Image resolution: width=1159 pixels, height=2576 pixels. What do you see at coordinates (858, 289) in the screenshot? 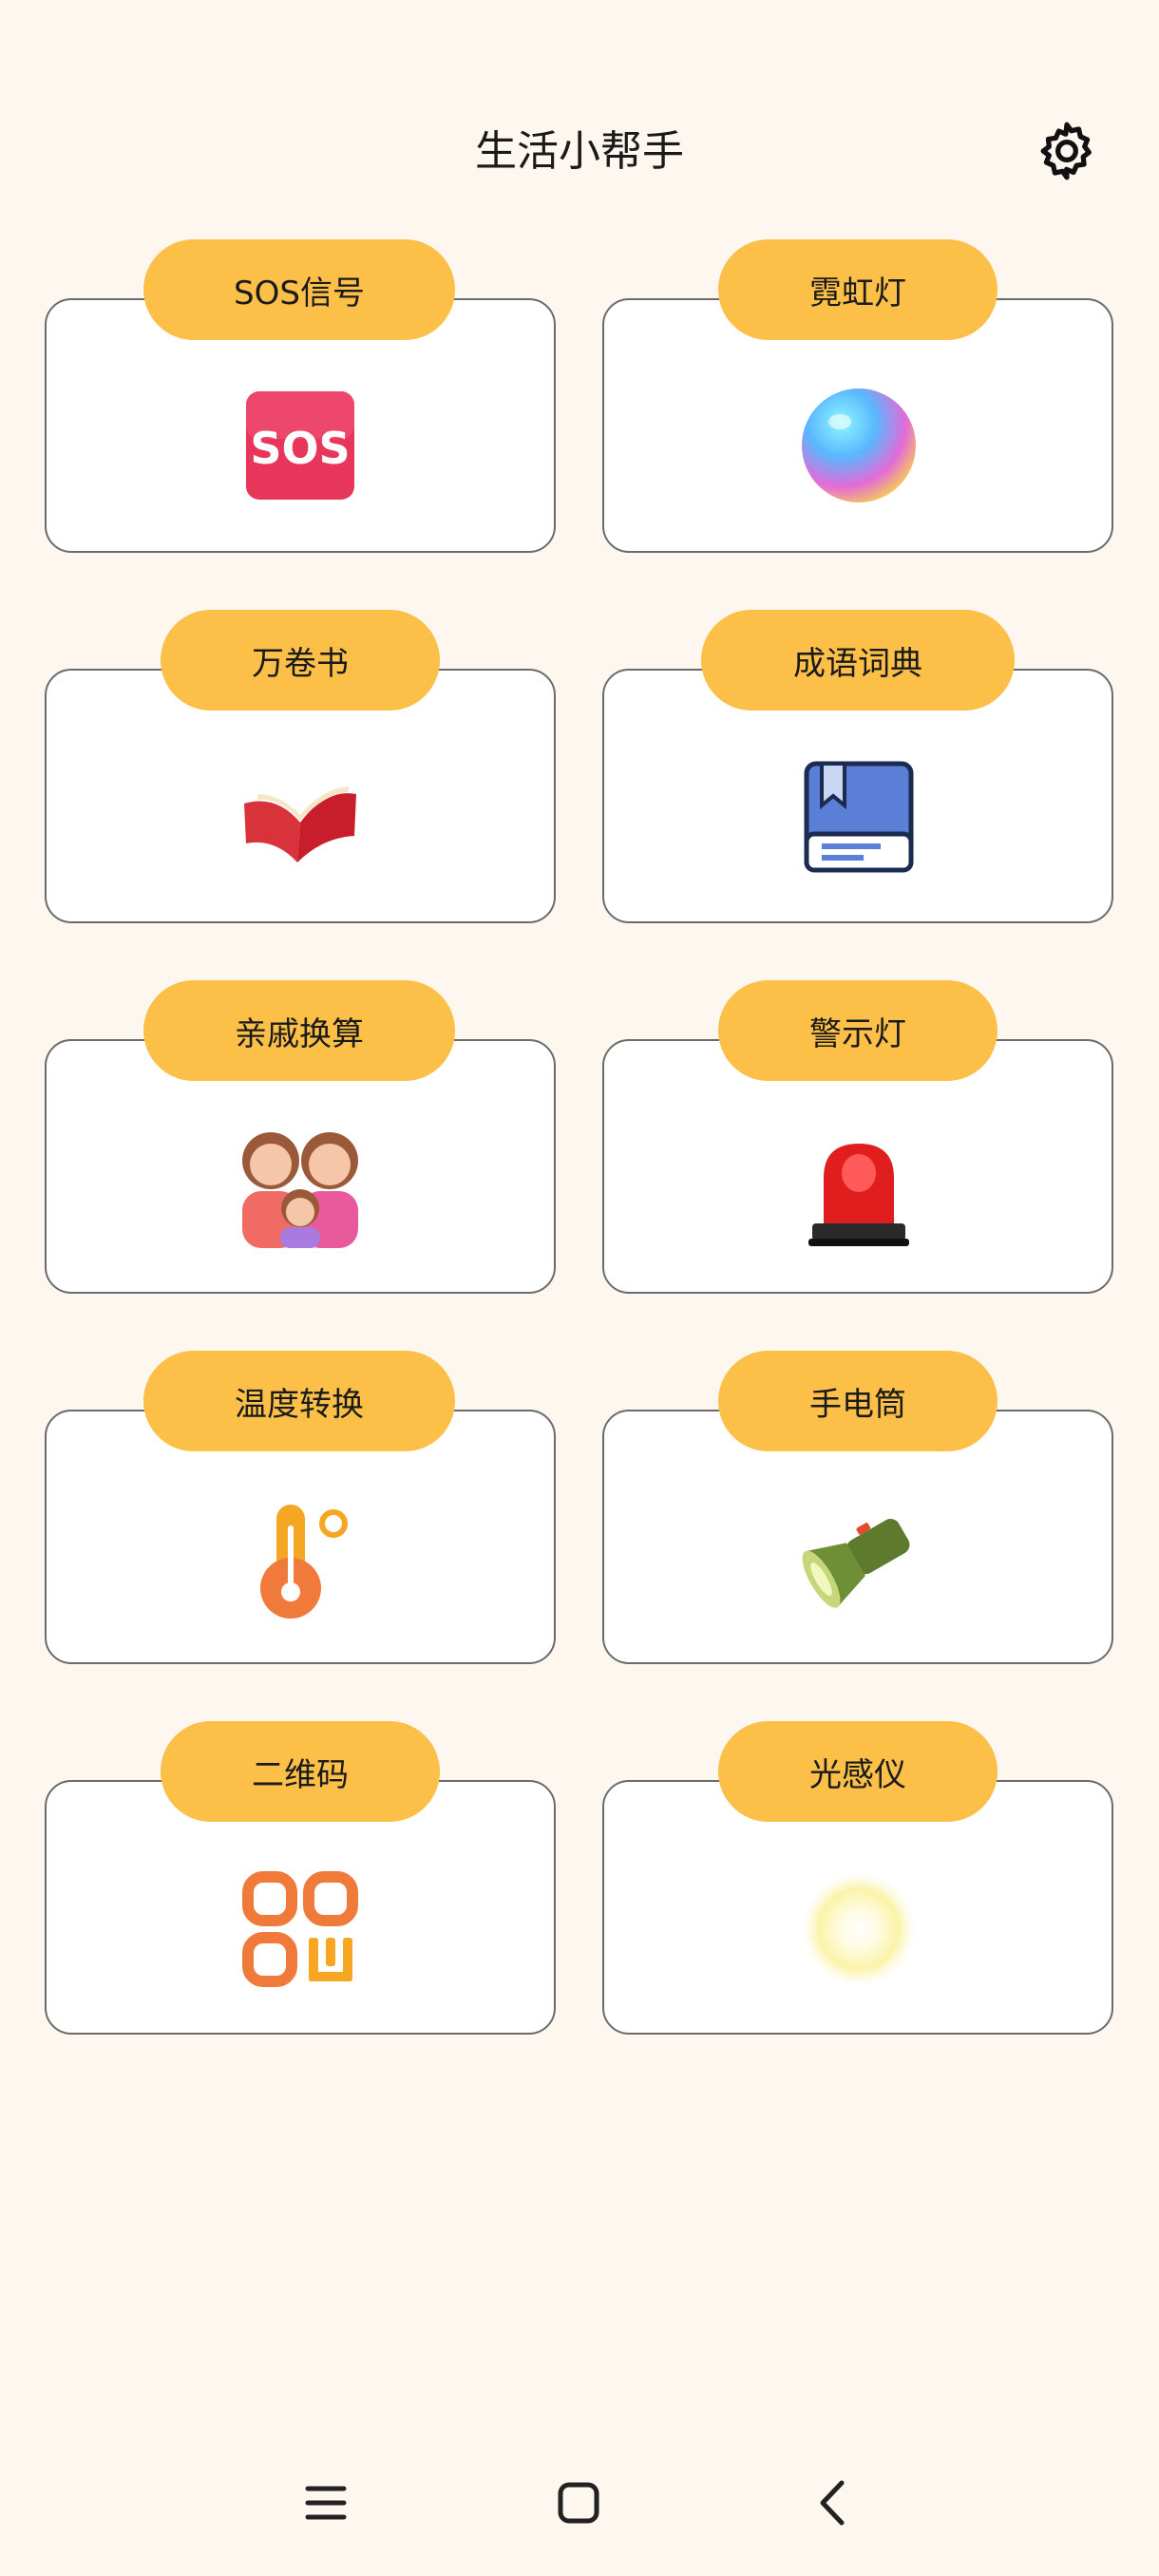
I see `tool-label-neon: 霓虹灯` at bounding box center [858, 289].